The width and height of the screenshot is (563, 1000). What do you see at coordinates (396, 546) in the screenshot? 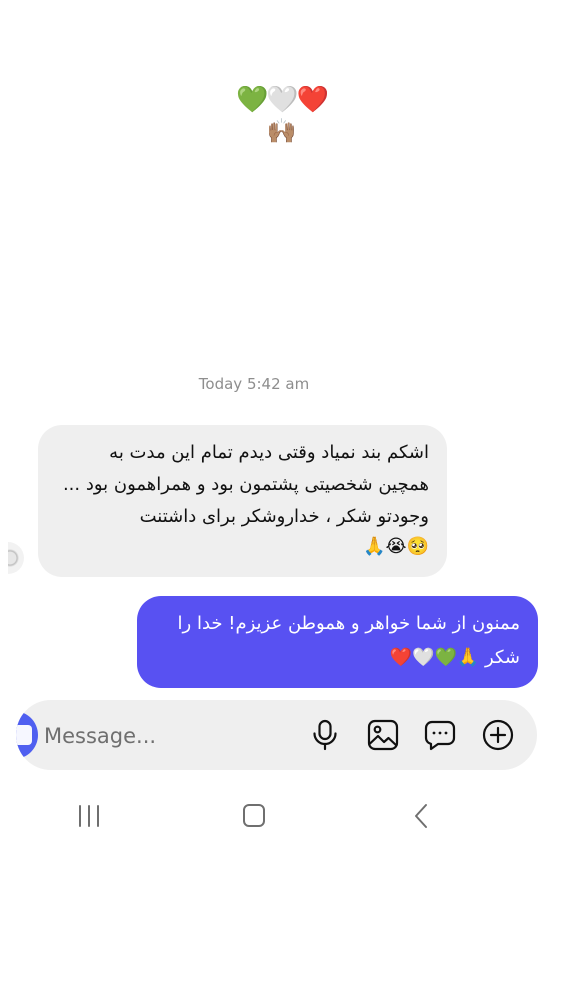
I see `incoming-message-emojis: 🥺😭🙏` at bounding box center [396, 546].